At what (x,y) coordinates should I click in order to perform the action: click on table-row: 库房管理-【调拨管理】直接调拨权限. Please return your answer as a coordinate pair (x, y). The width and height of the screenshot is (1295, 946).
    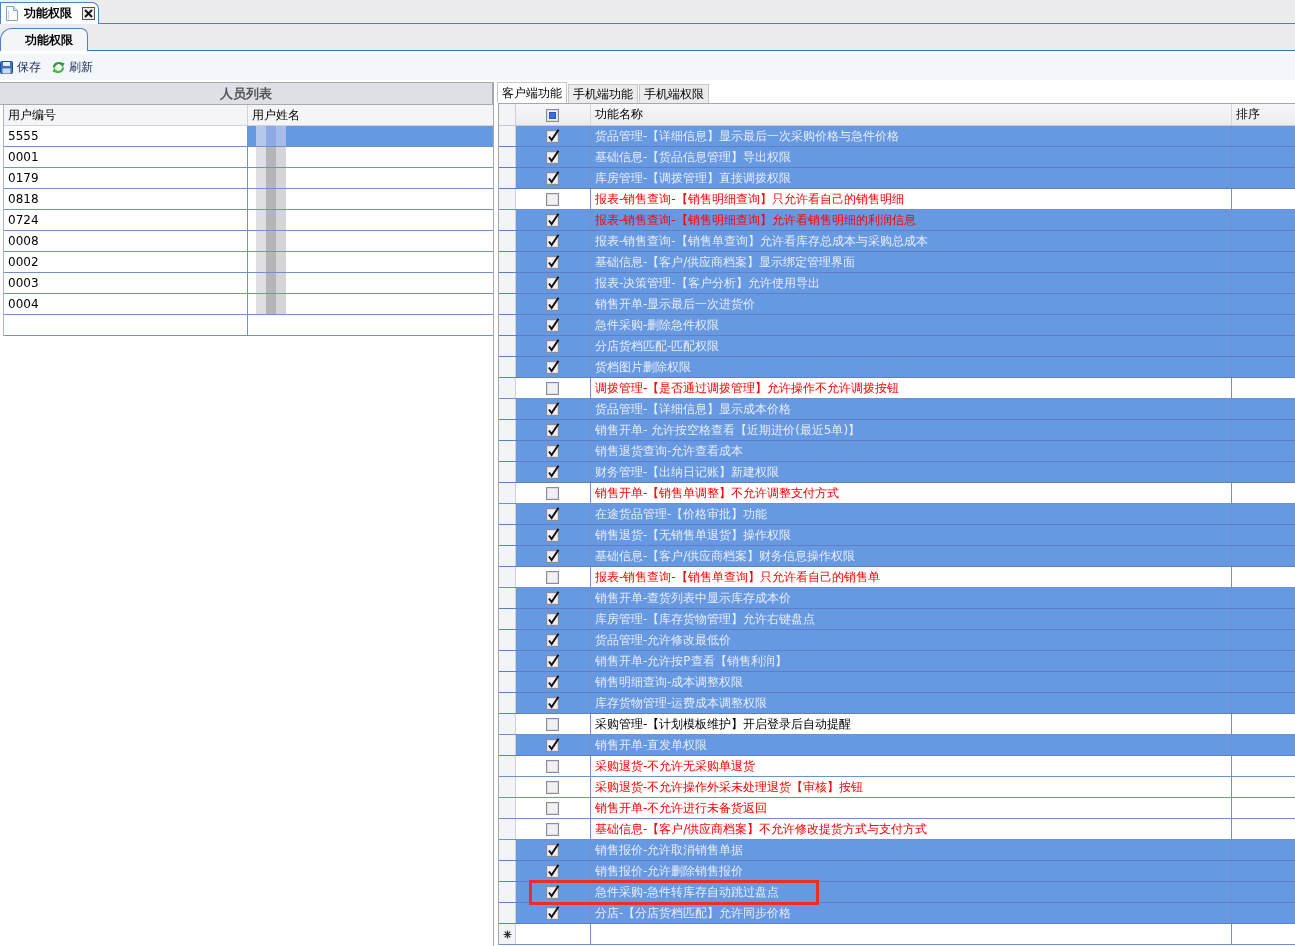
    Looking at the image, I should click on (897, 178).